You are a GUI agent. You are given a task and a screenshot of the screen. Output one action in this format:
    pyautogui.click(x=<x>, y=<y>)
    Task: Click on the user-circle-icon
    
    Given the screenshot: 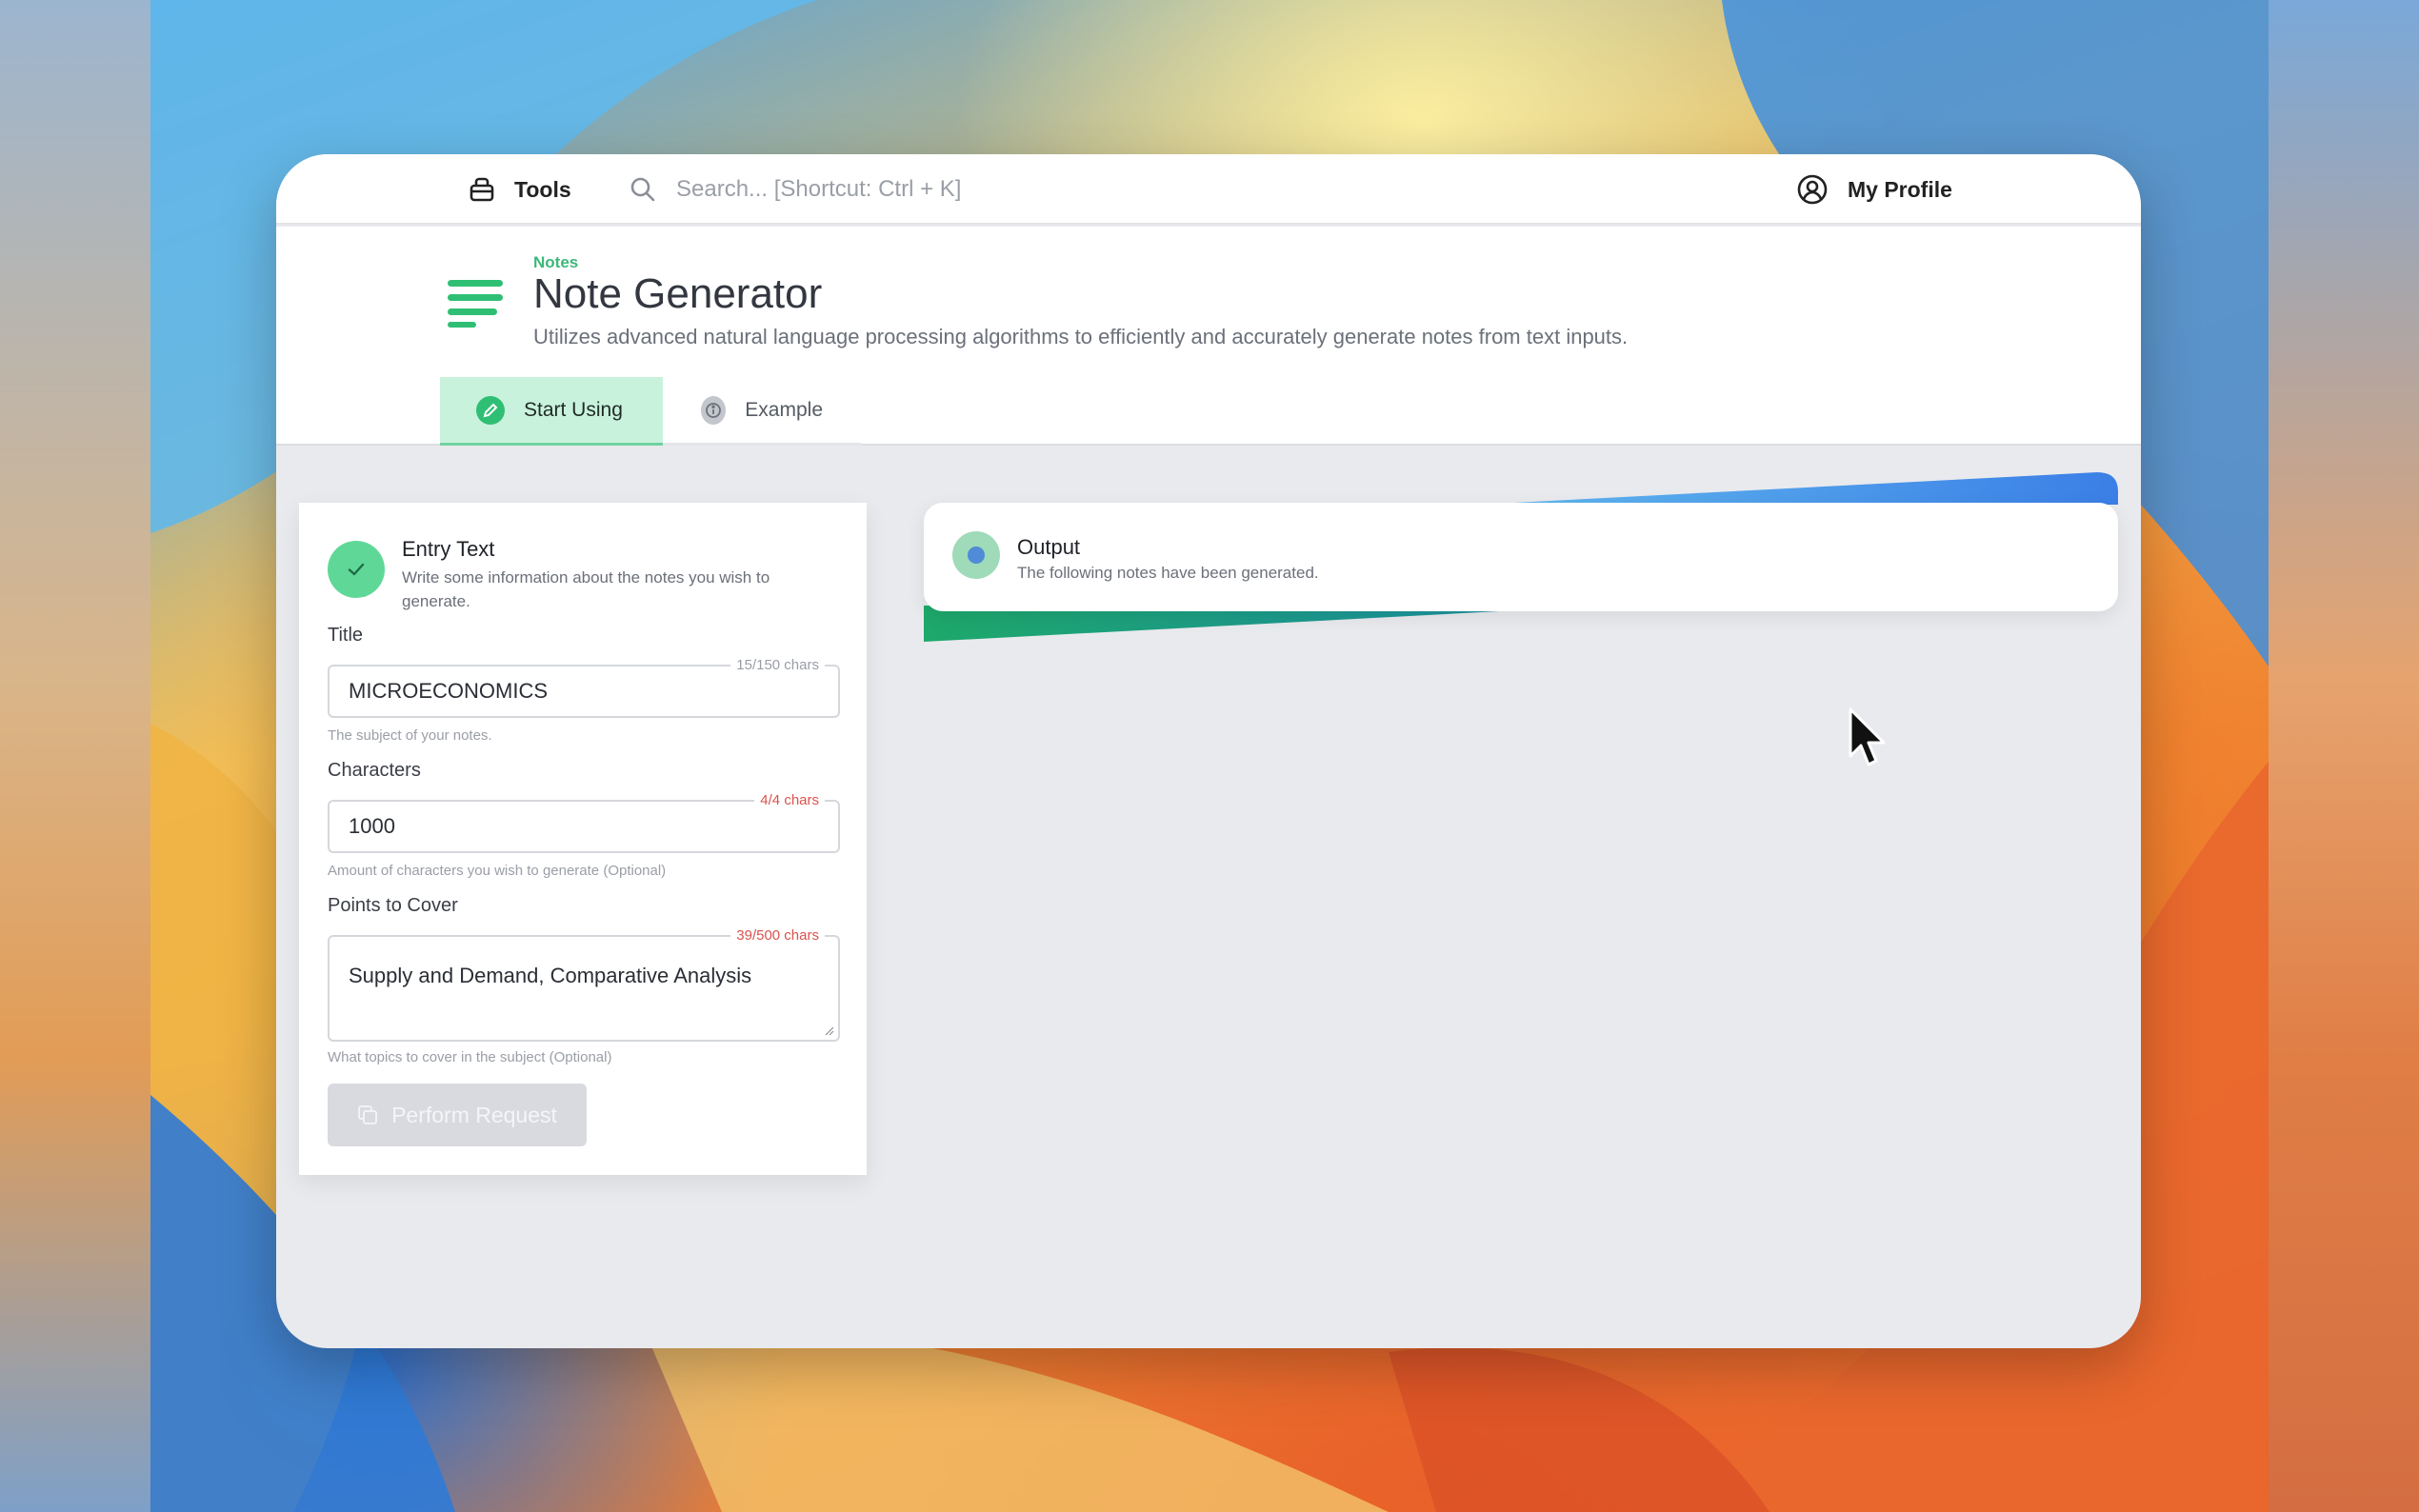 What is the action you would take?
    pyautogui.click(x=1812, y=189)
    